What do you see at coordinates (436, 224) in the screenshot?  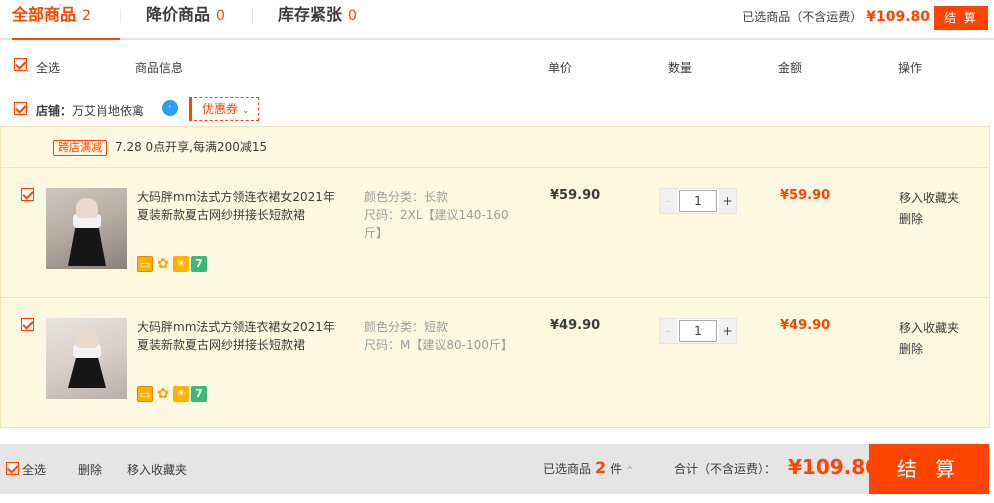 I see `sku-size: 尺码：2XL【建议140-160斤】` at bounding box center [436, 224].